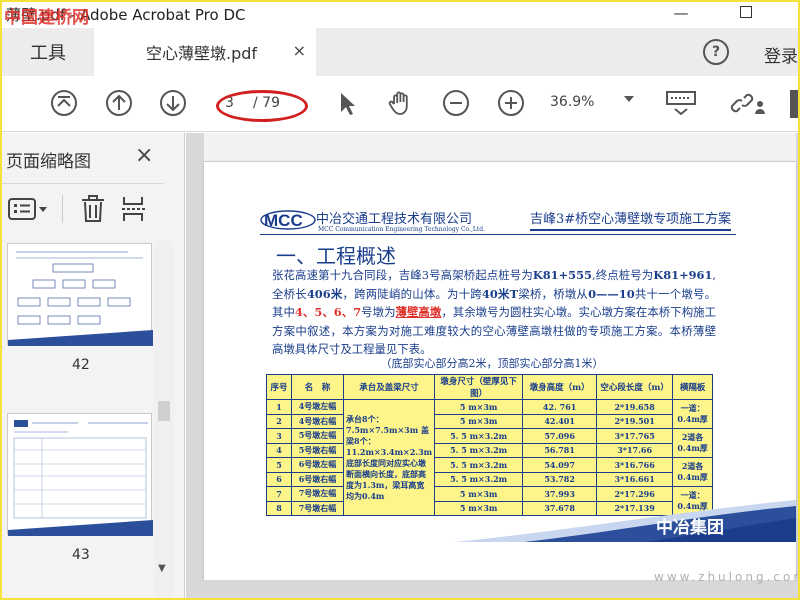  Describe the element at coordinates (347, 103) in the screenshot. I see `select-cursor-icon` at that location.